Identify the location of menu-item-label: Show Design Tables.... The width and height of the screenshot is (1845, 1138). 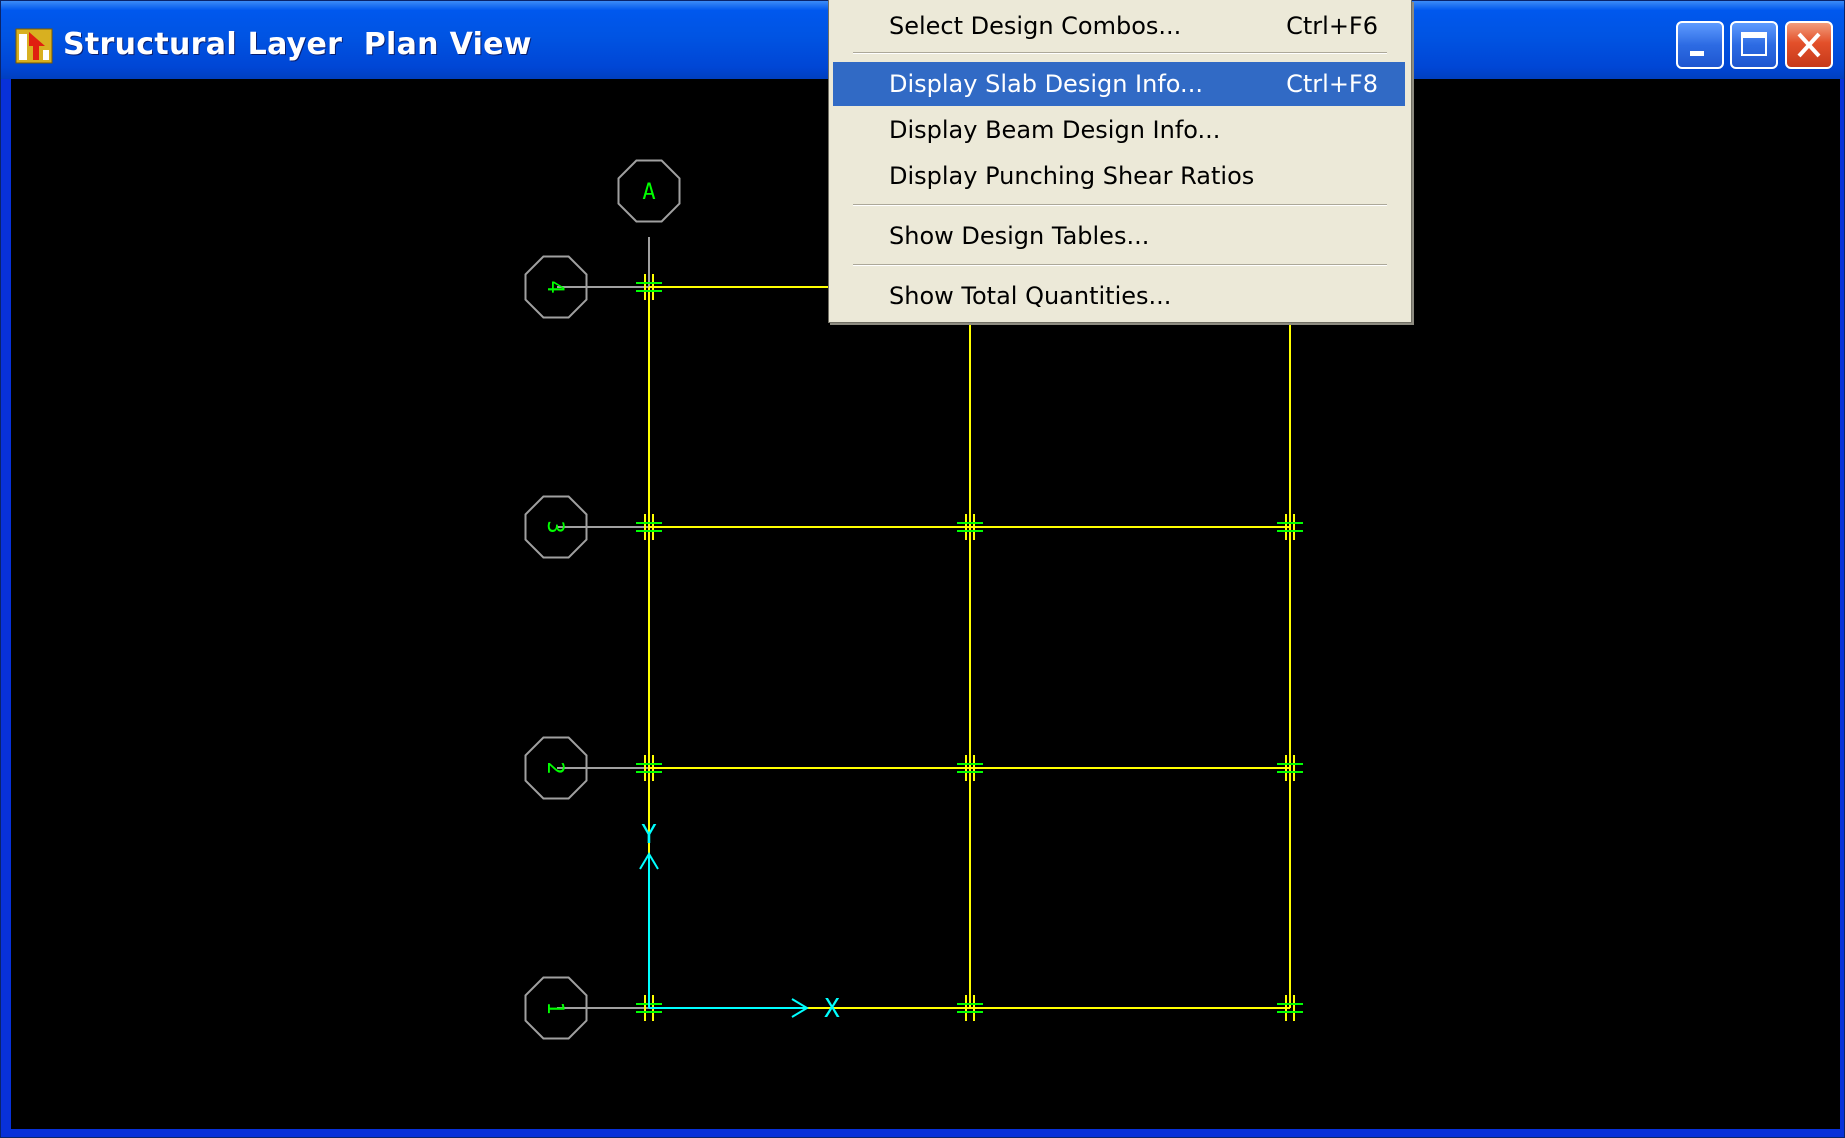
(1019, 236).